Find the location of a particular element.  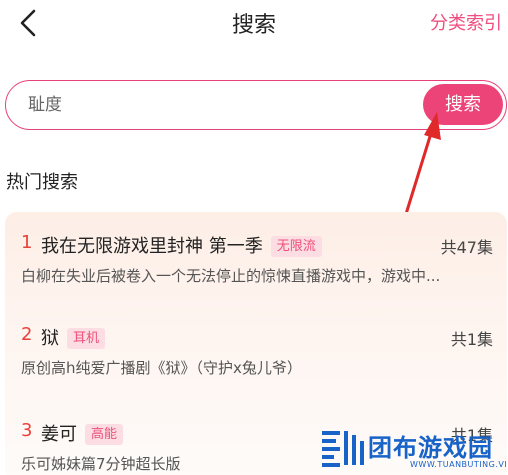

header: 搜索 分类索引 is located at coordinates (254, 24).